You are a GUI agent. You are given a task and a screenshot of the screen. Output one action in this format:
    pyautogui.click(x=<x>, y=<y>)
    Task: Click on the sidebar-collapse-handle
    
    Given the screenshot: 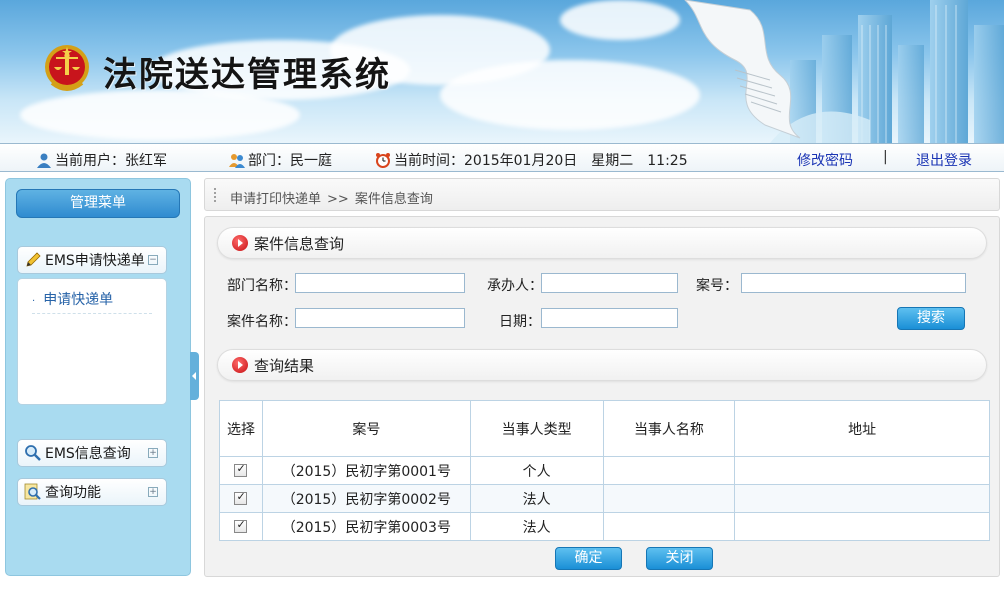 What is the action you would take?
    pyautogui.click(x=194, y=376)
    